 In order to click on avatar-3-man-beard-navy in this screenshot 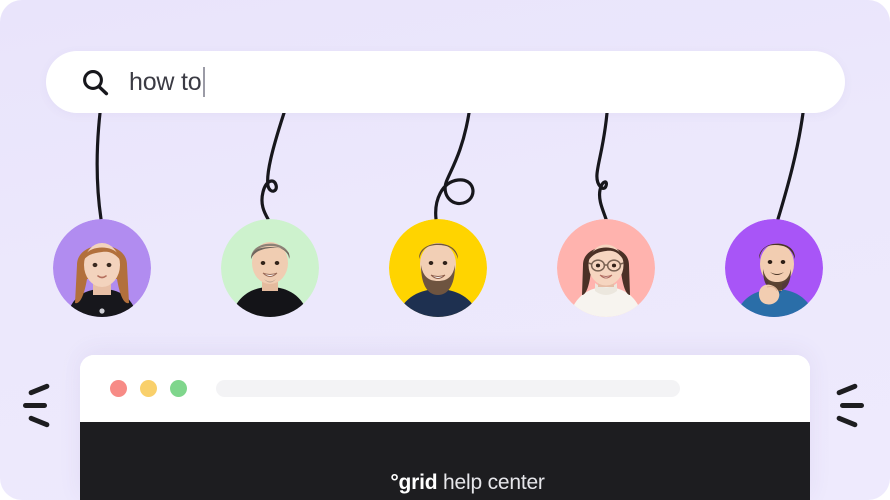, I will do `click(438, 268)`.